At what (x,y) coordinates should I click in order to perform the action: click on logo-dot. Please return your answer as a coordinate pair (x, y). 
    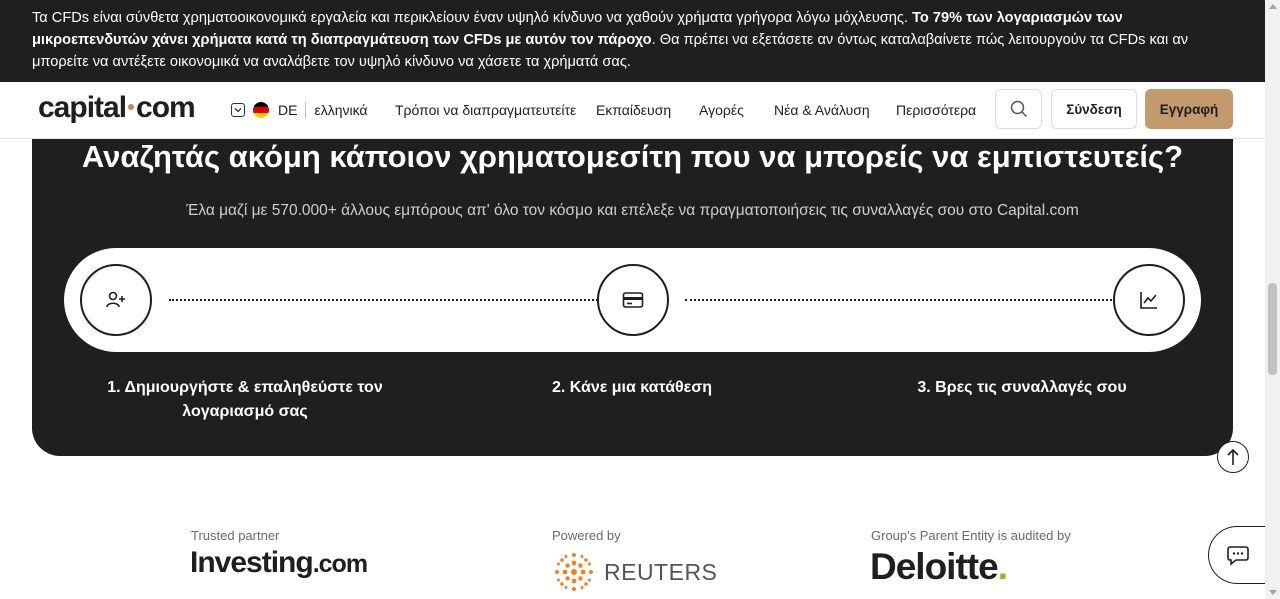
    Looking at the image, I should click on (131, 106).